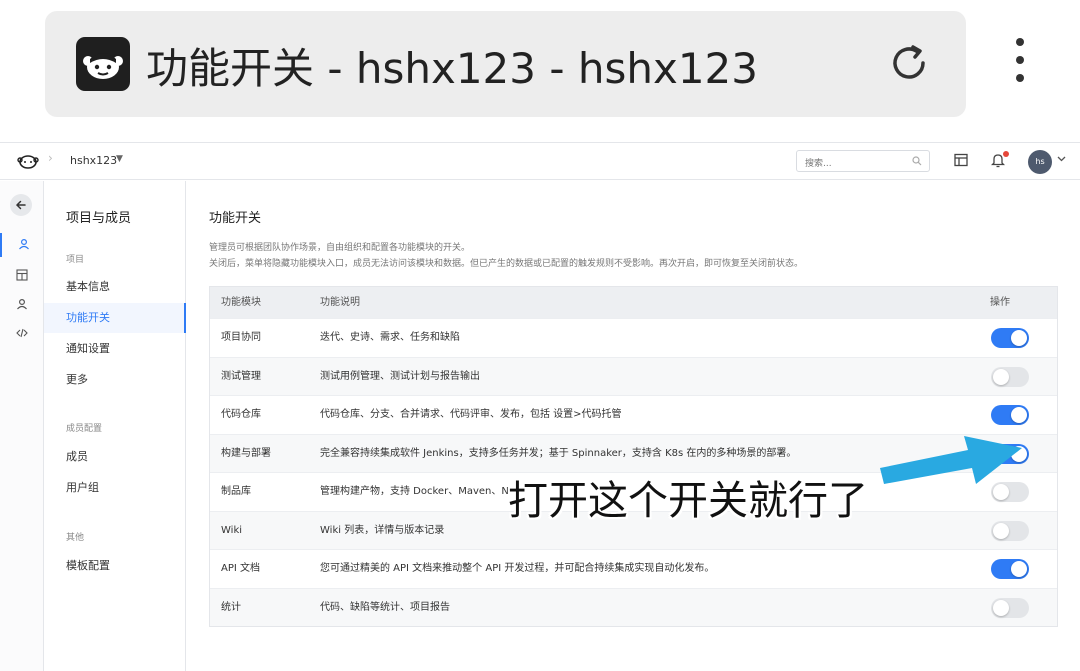  I want to click on module-name: 代码仓库, so click(241, 414).